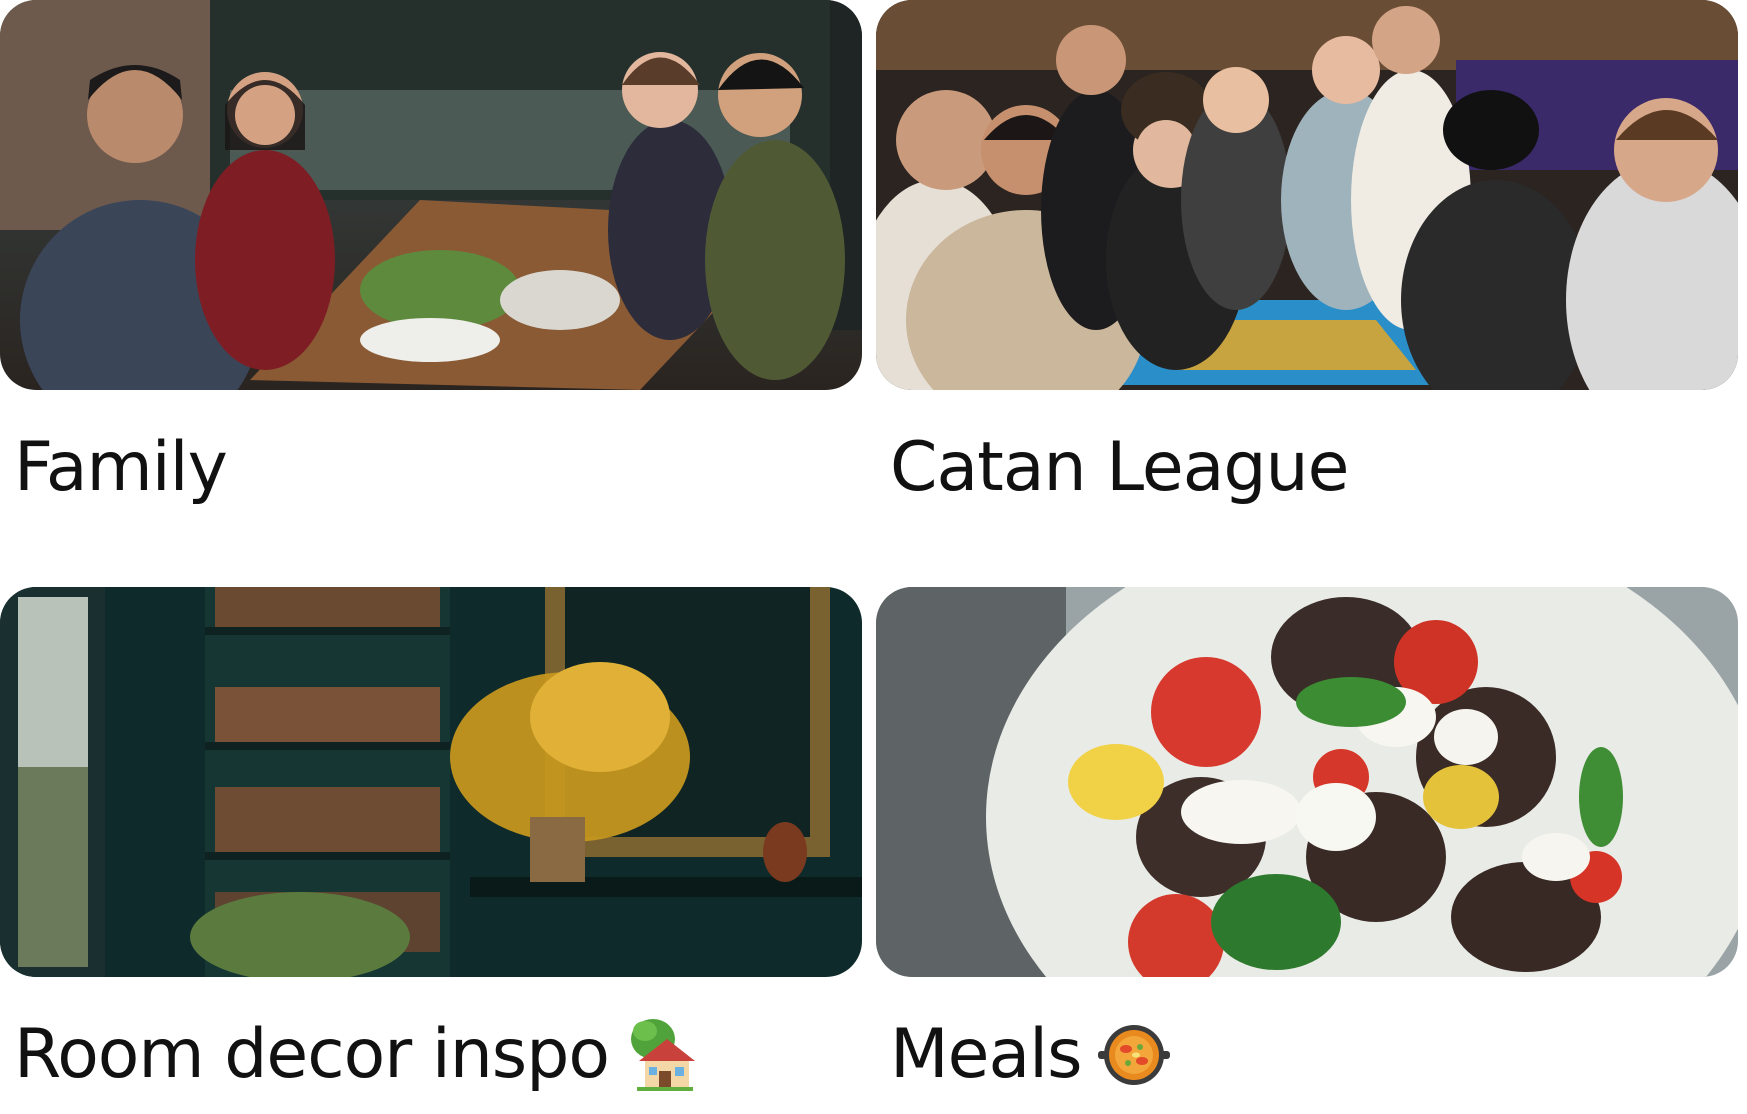 This screenshot has height=1114, width=1747. What do you see at coordinates (1134, 1055) in the screenshot?
I see `paella-pan-icon` at bounding box center [1134, 1055].